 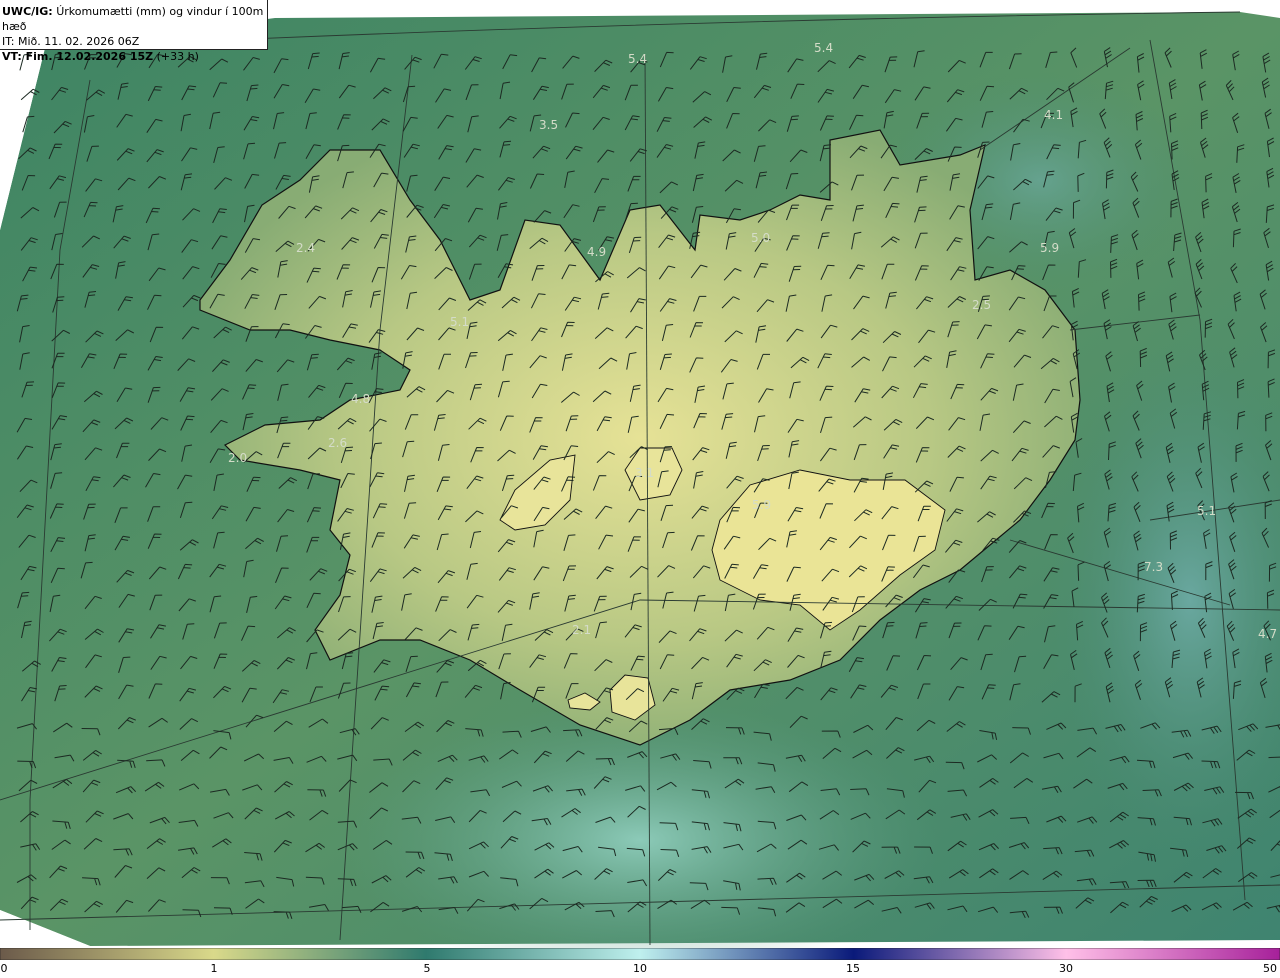 I want to click on colorbar, so click(x=640, y=954).